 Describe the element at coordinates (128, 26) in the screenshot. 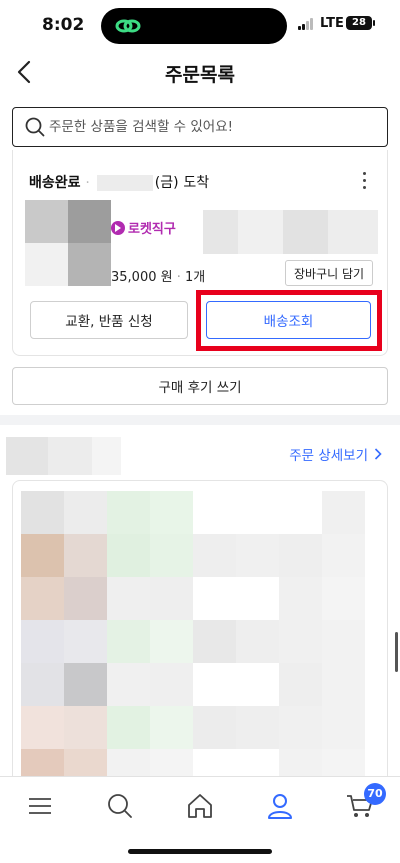

I see `link-app-icon` at that location.